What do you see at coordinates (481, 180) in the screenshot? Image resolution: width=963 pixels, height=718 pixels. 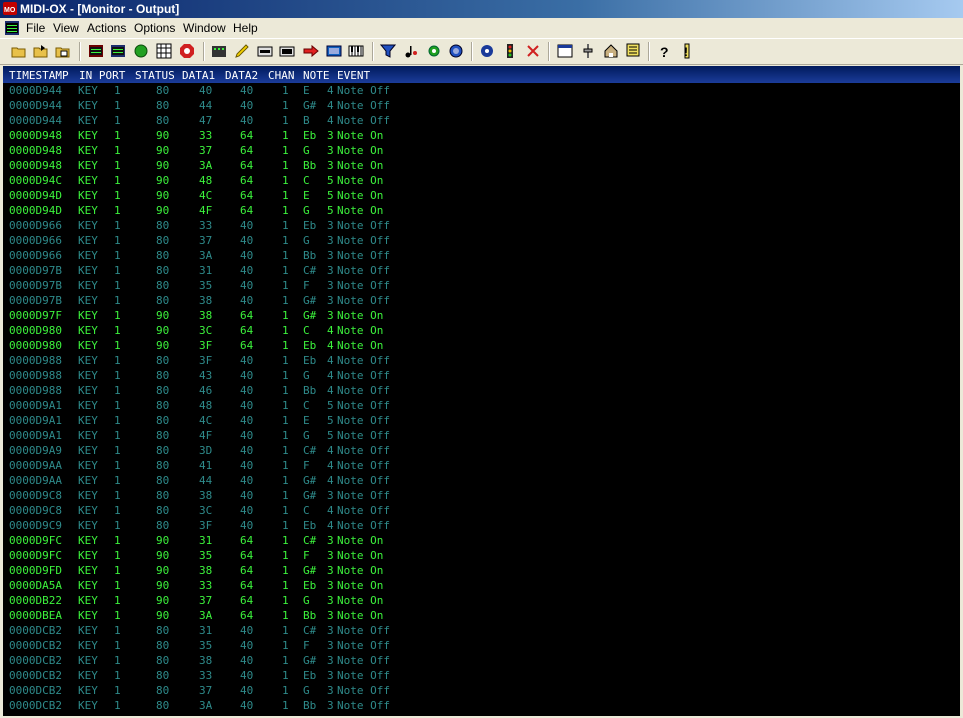 I see `event-row: 0000D94C KEY 1 90 48 64 1 C 5 Note On` at bounding box center [481, 180].